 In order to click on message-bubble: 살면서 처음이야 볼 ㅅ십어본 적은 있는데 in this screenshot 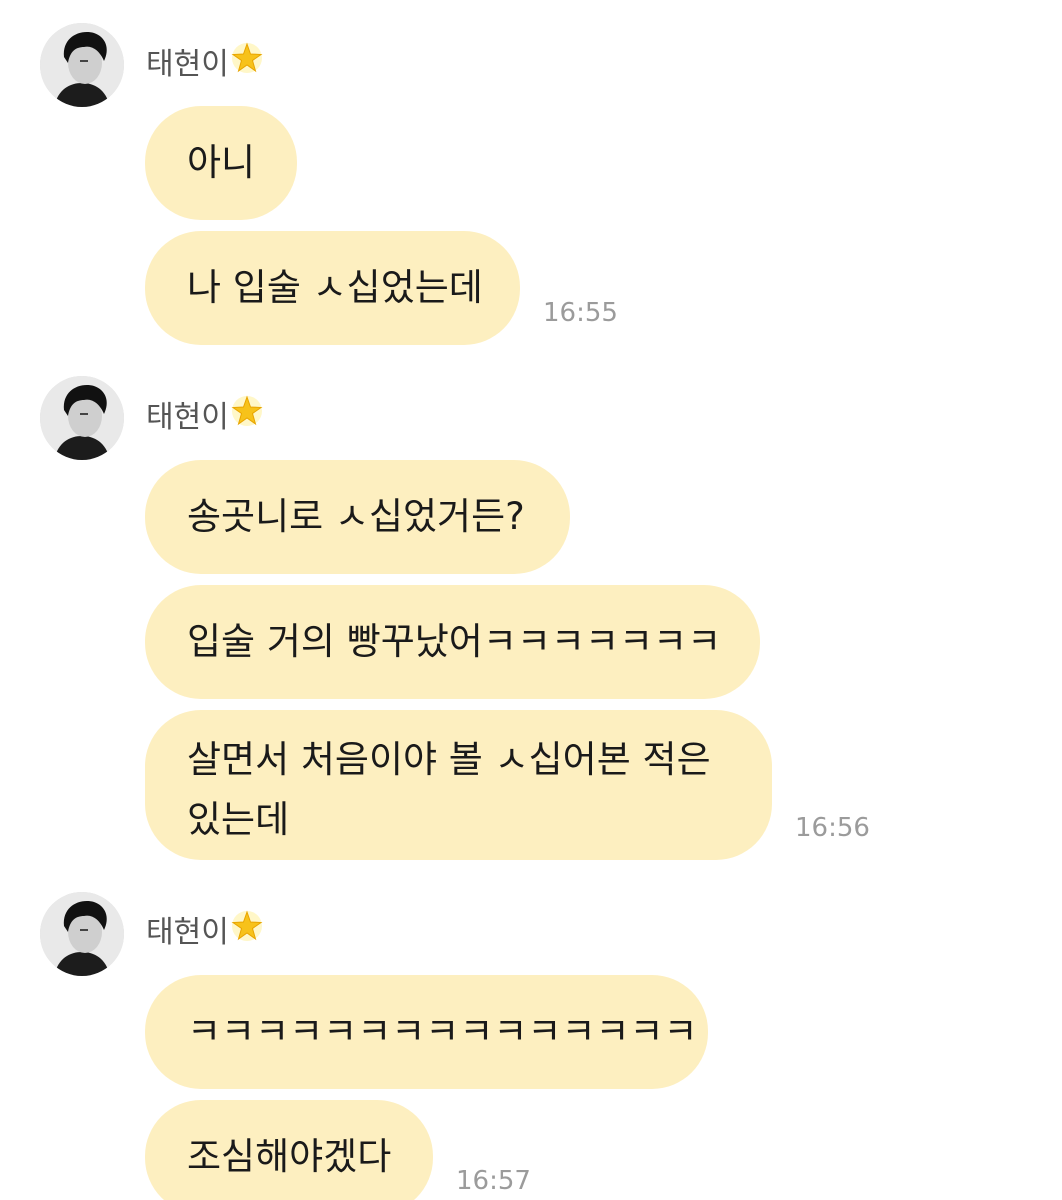, I will do `click(458, 785)`.